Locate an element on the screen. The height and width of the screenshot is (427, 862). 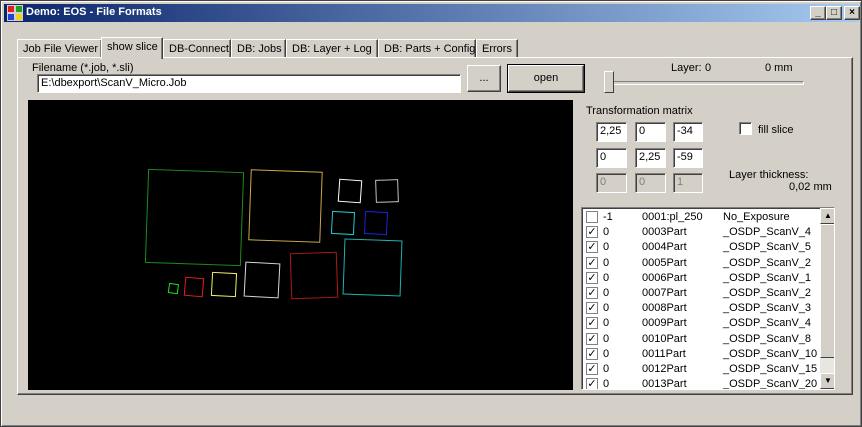
matrix-cell-1-1: 2,25 is located at coordinates (650, 158).